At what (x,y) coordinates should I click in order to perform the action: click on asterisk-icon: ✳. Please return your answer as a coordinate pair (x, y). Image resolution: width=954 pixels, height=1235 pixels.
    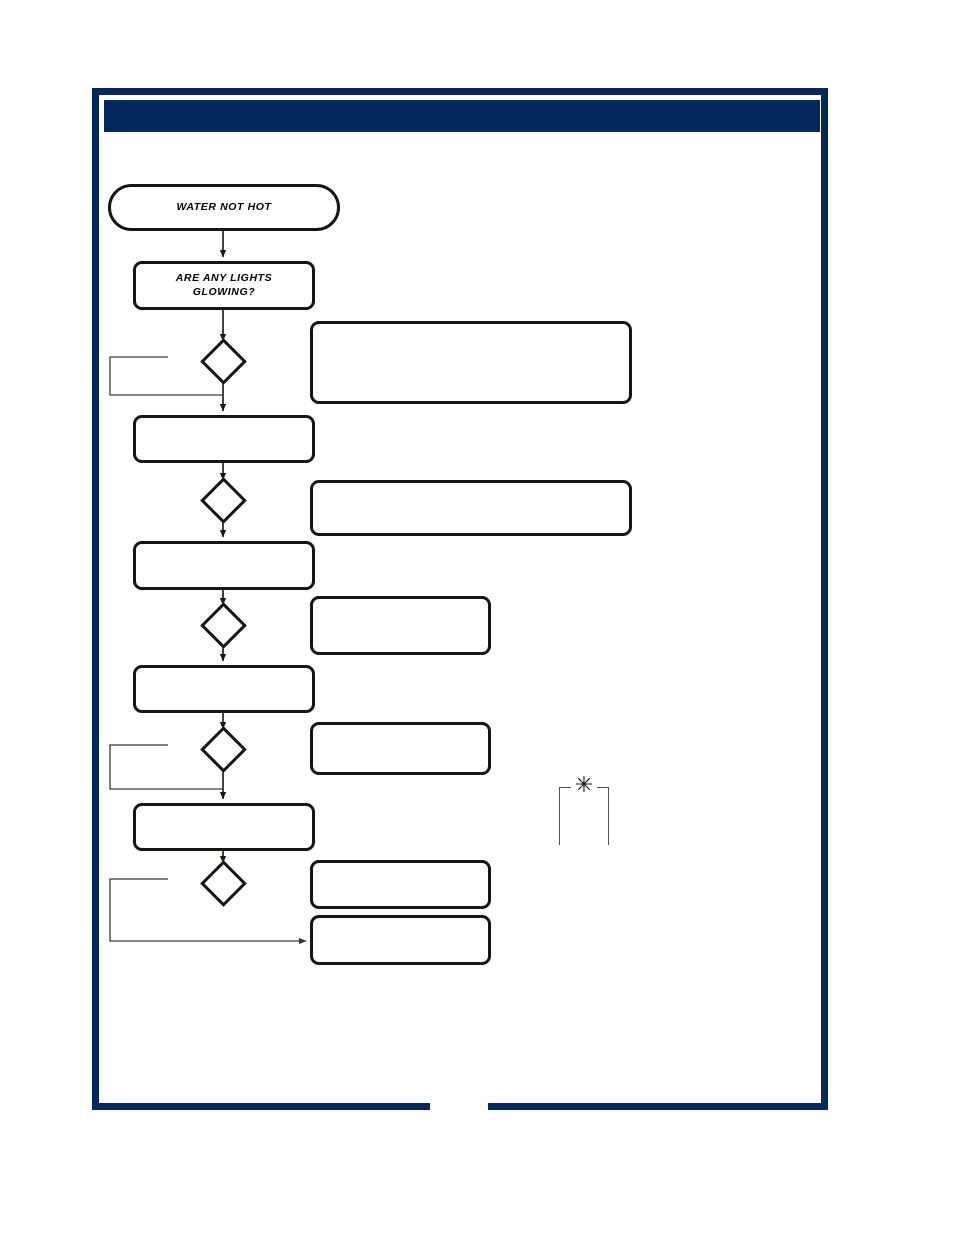
    Looking at the image, I should click on (584, 785).